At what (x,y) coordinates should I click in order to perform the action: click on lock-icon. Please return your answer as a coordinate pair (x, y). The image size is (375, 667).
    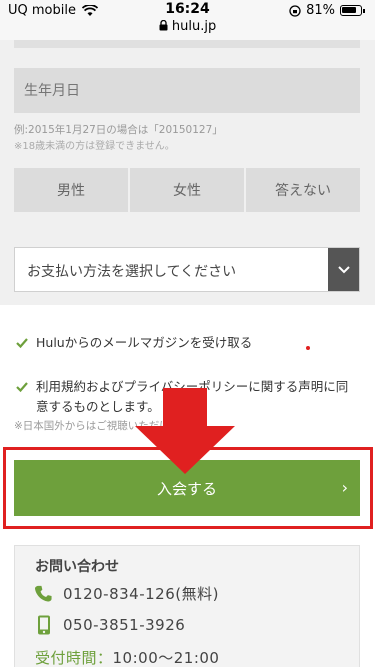
    Looking at the image, I should click on (163, 25).